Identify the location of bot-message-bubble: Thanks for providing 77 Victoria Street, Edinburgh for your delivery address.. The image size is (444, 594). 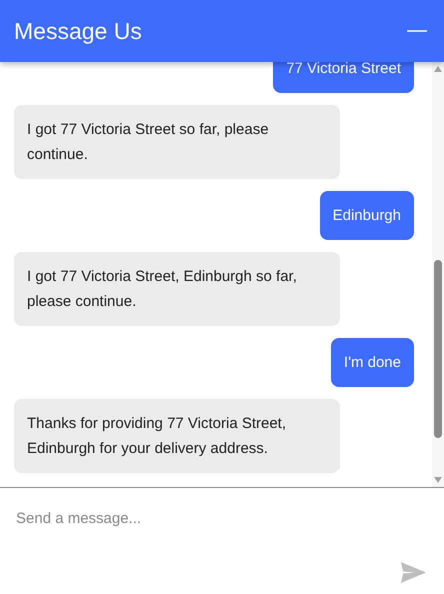
(177, 436).